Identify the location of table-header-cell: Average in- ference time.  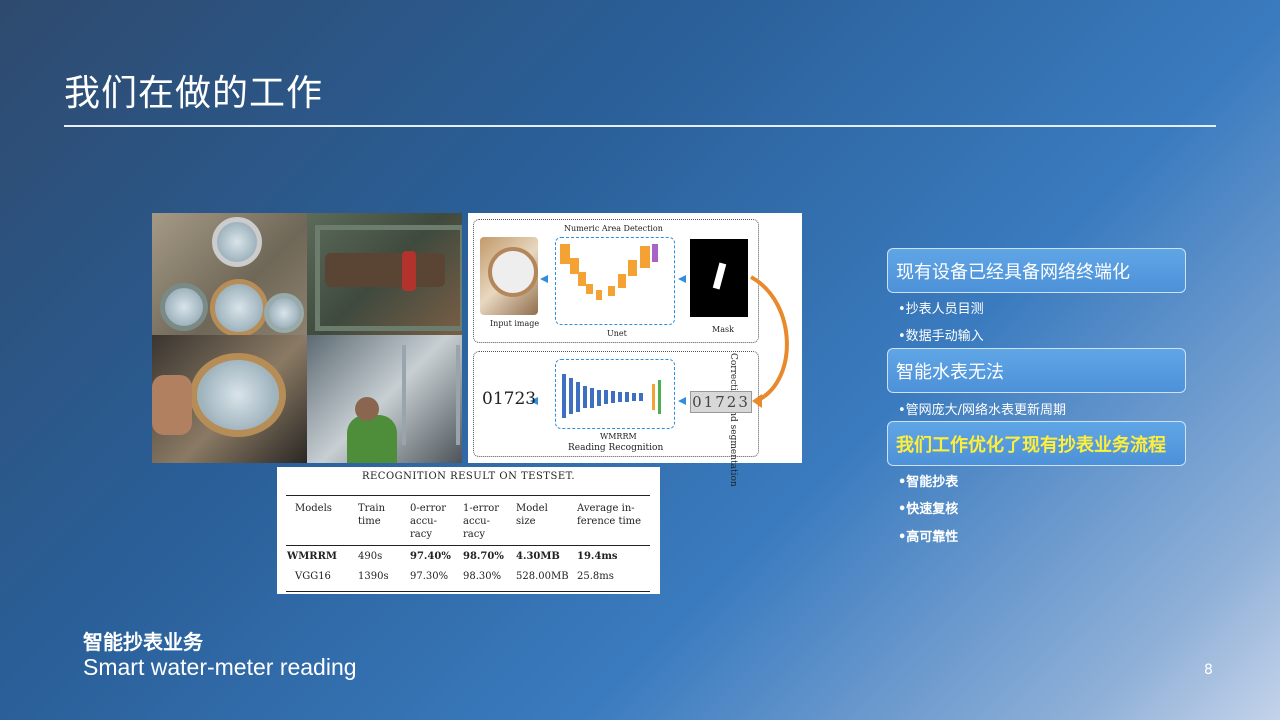
(609, 515).